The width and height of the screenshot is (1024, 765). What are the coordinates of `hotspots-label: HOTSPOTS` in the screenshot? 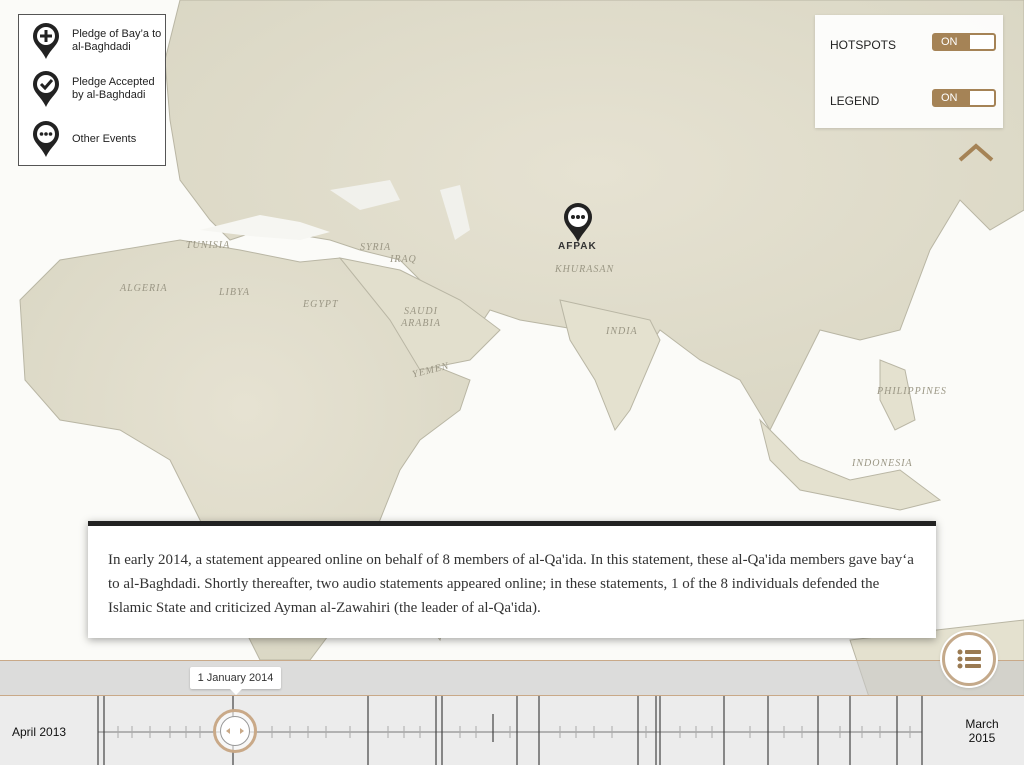 It's located at (863, 45).